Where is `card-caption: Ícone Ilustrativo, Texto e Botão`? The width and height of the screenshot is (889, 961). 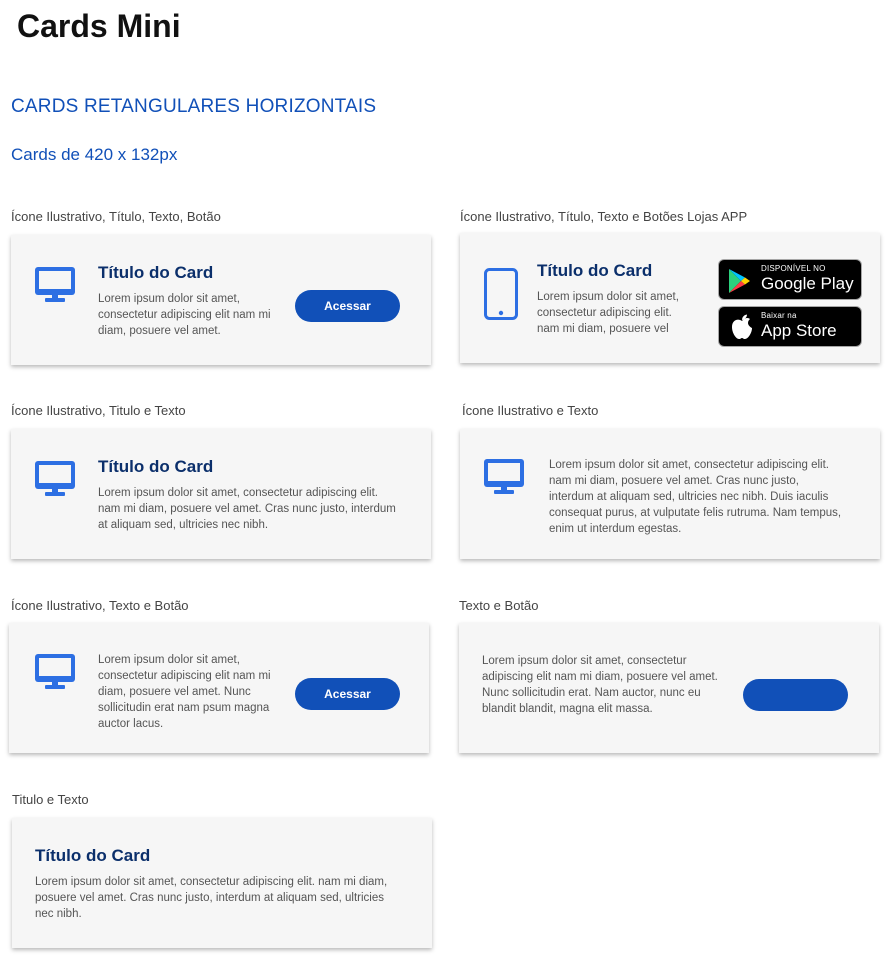
card-caption: Ícone Ilustrativo, Texto e Botão is located at coordinates (100, 605).